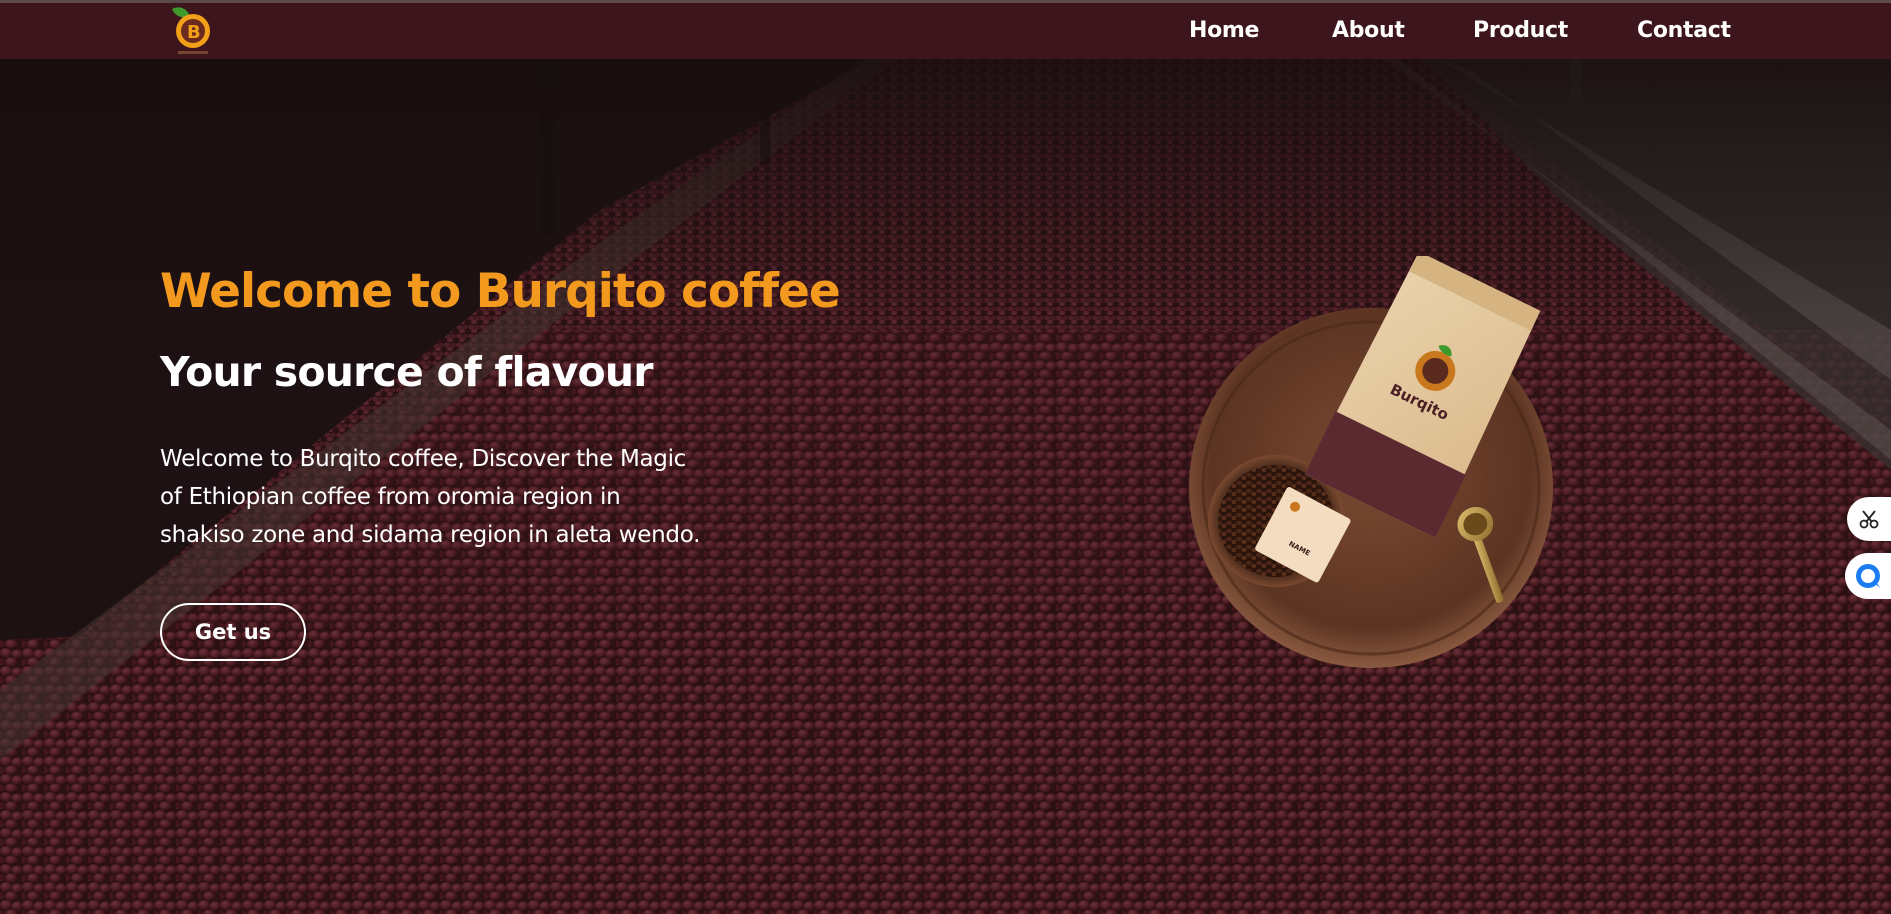 The width and height of the screenshot is (1891, 914). Describe the element at coordinates (1684, 30) in the screenshot. I see `nav-contact: Contact` at that location.